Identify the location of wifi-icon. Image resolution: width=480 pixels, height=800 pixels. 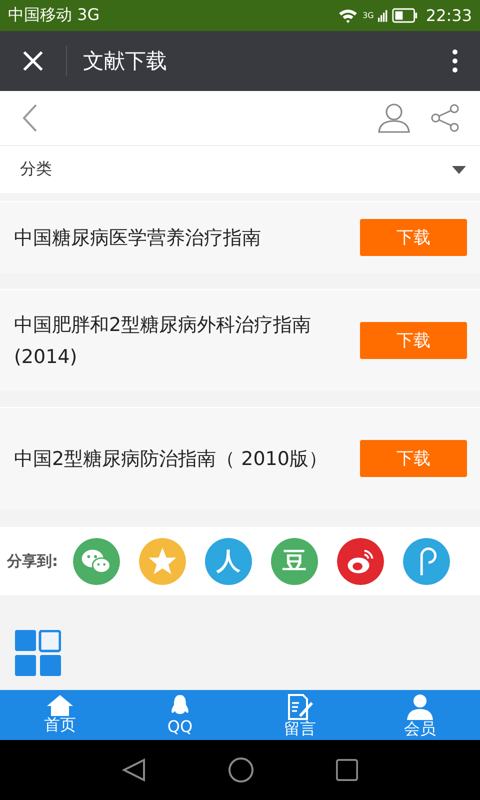
(347, 16).